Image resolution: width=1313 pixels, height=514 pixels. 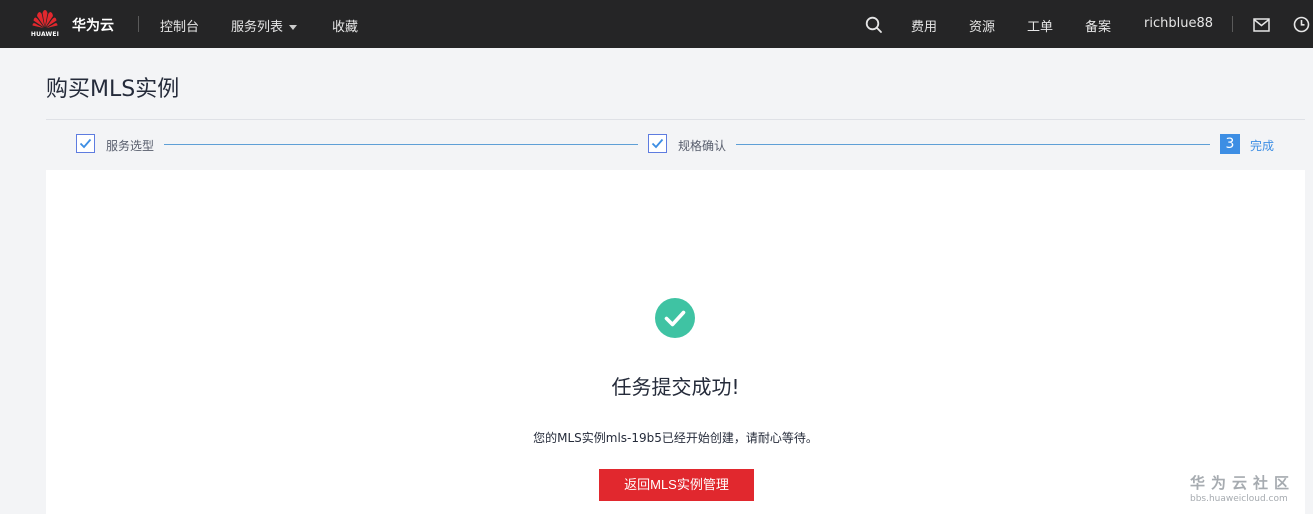 What do you see at coordinates (113, 89) in the screenshot?
I see `page-title: 购买MLS实例` at bounding box center [113, 89].